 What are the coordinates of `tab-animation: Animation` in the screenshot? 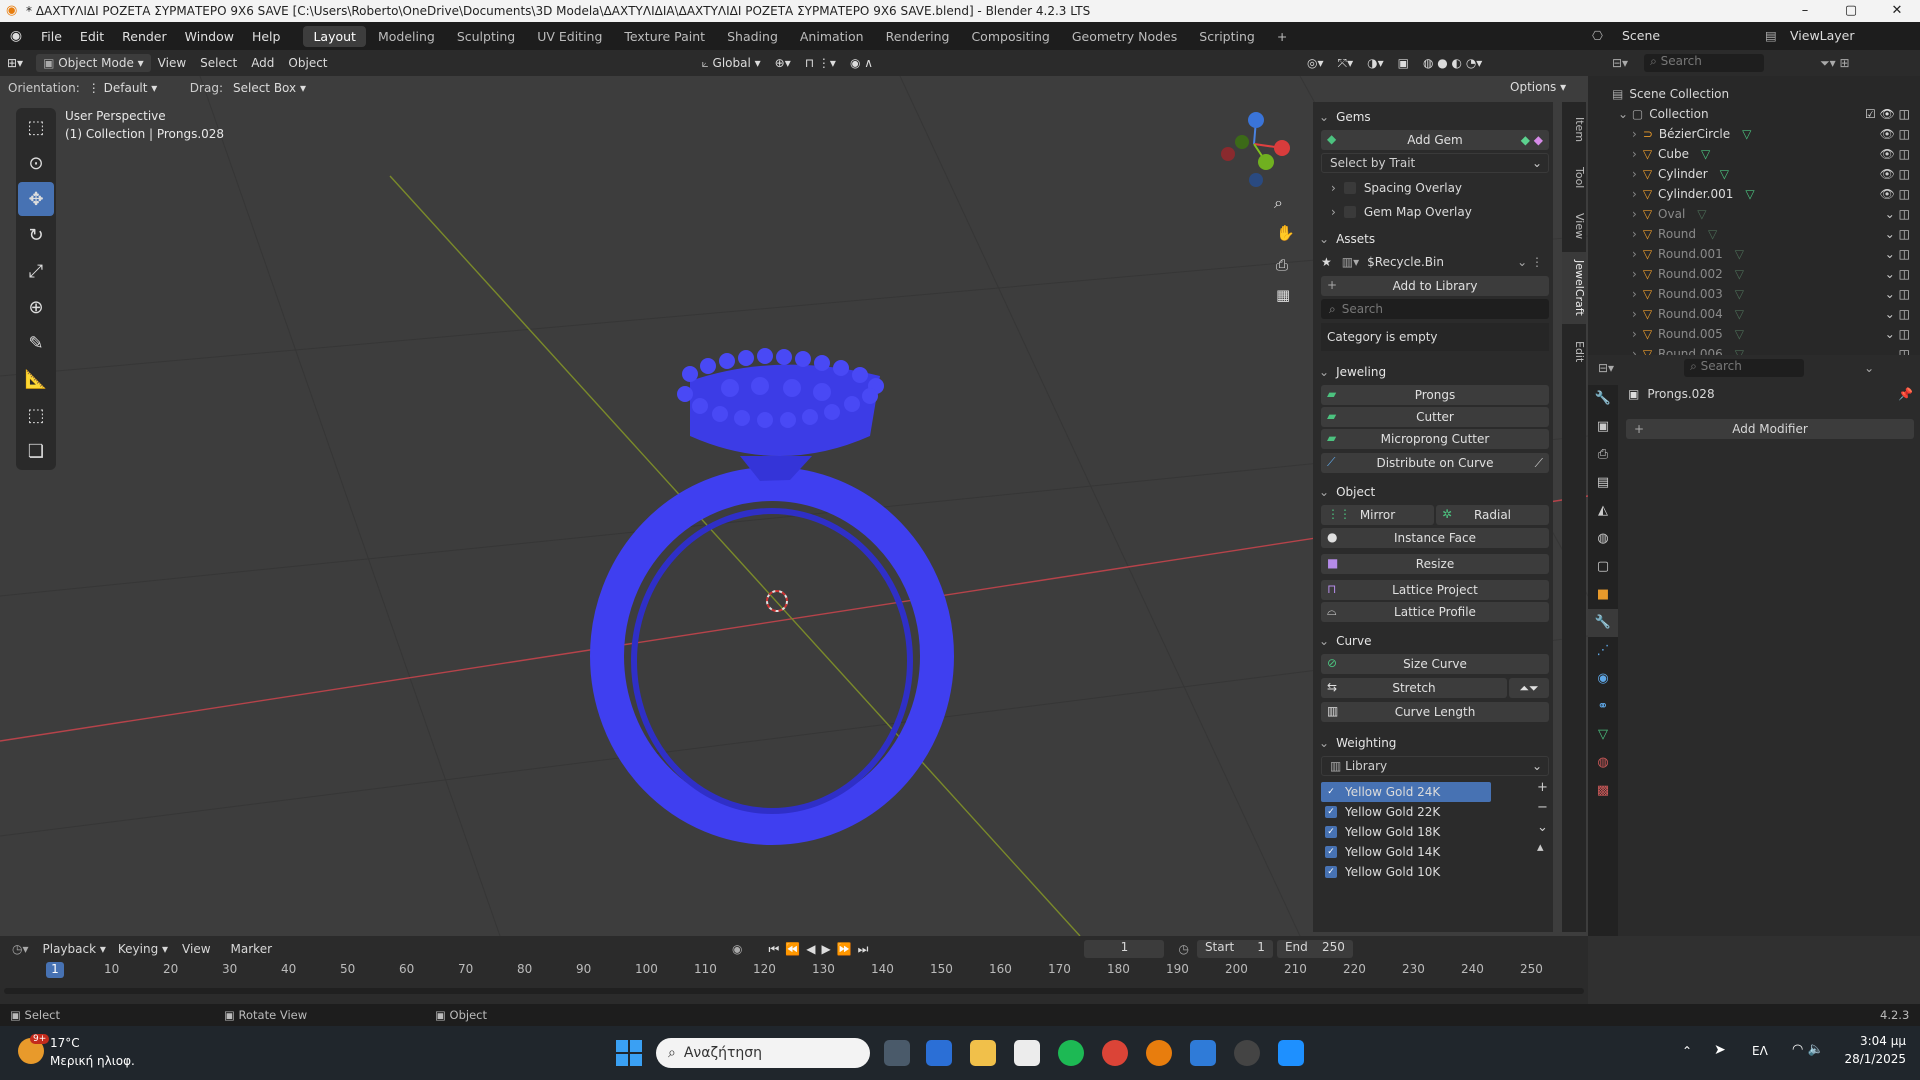 It's located at (832, 36).